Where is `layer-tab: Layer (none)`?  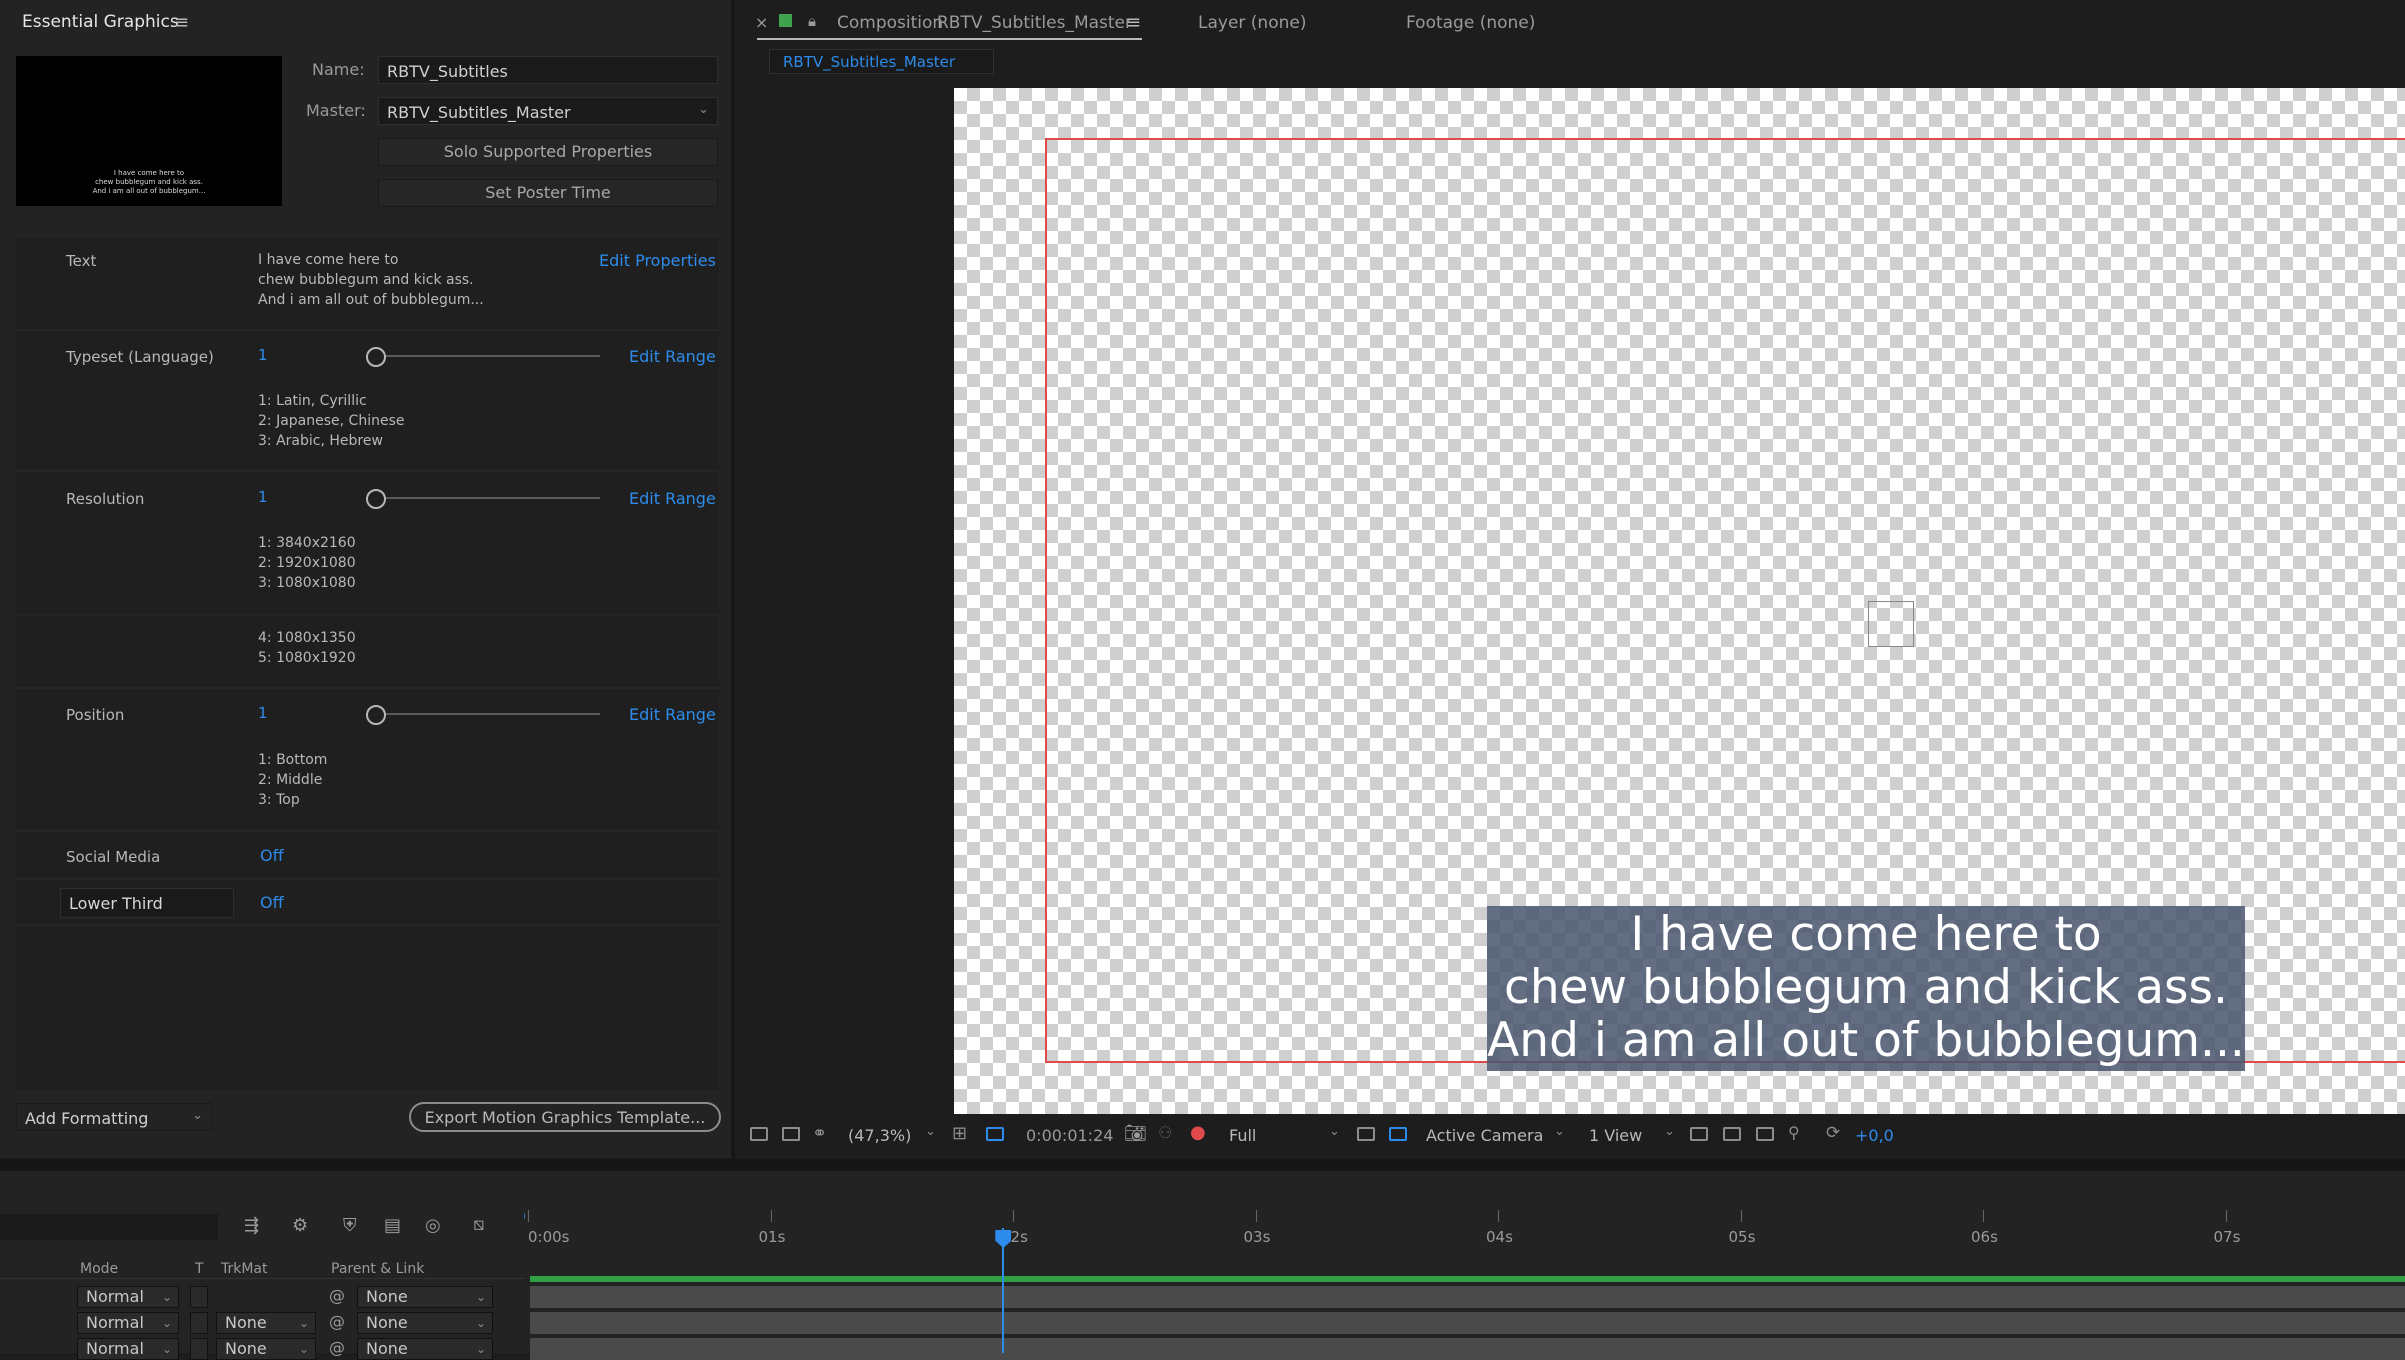
layer-tab: Layer (none) is located at coordinates (1252, 23).